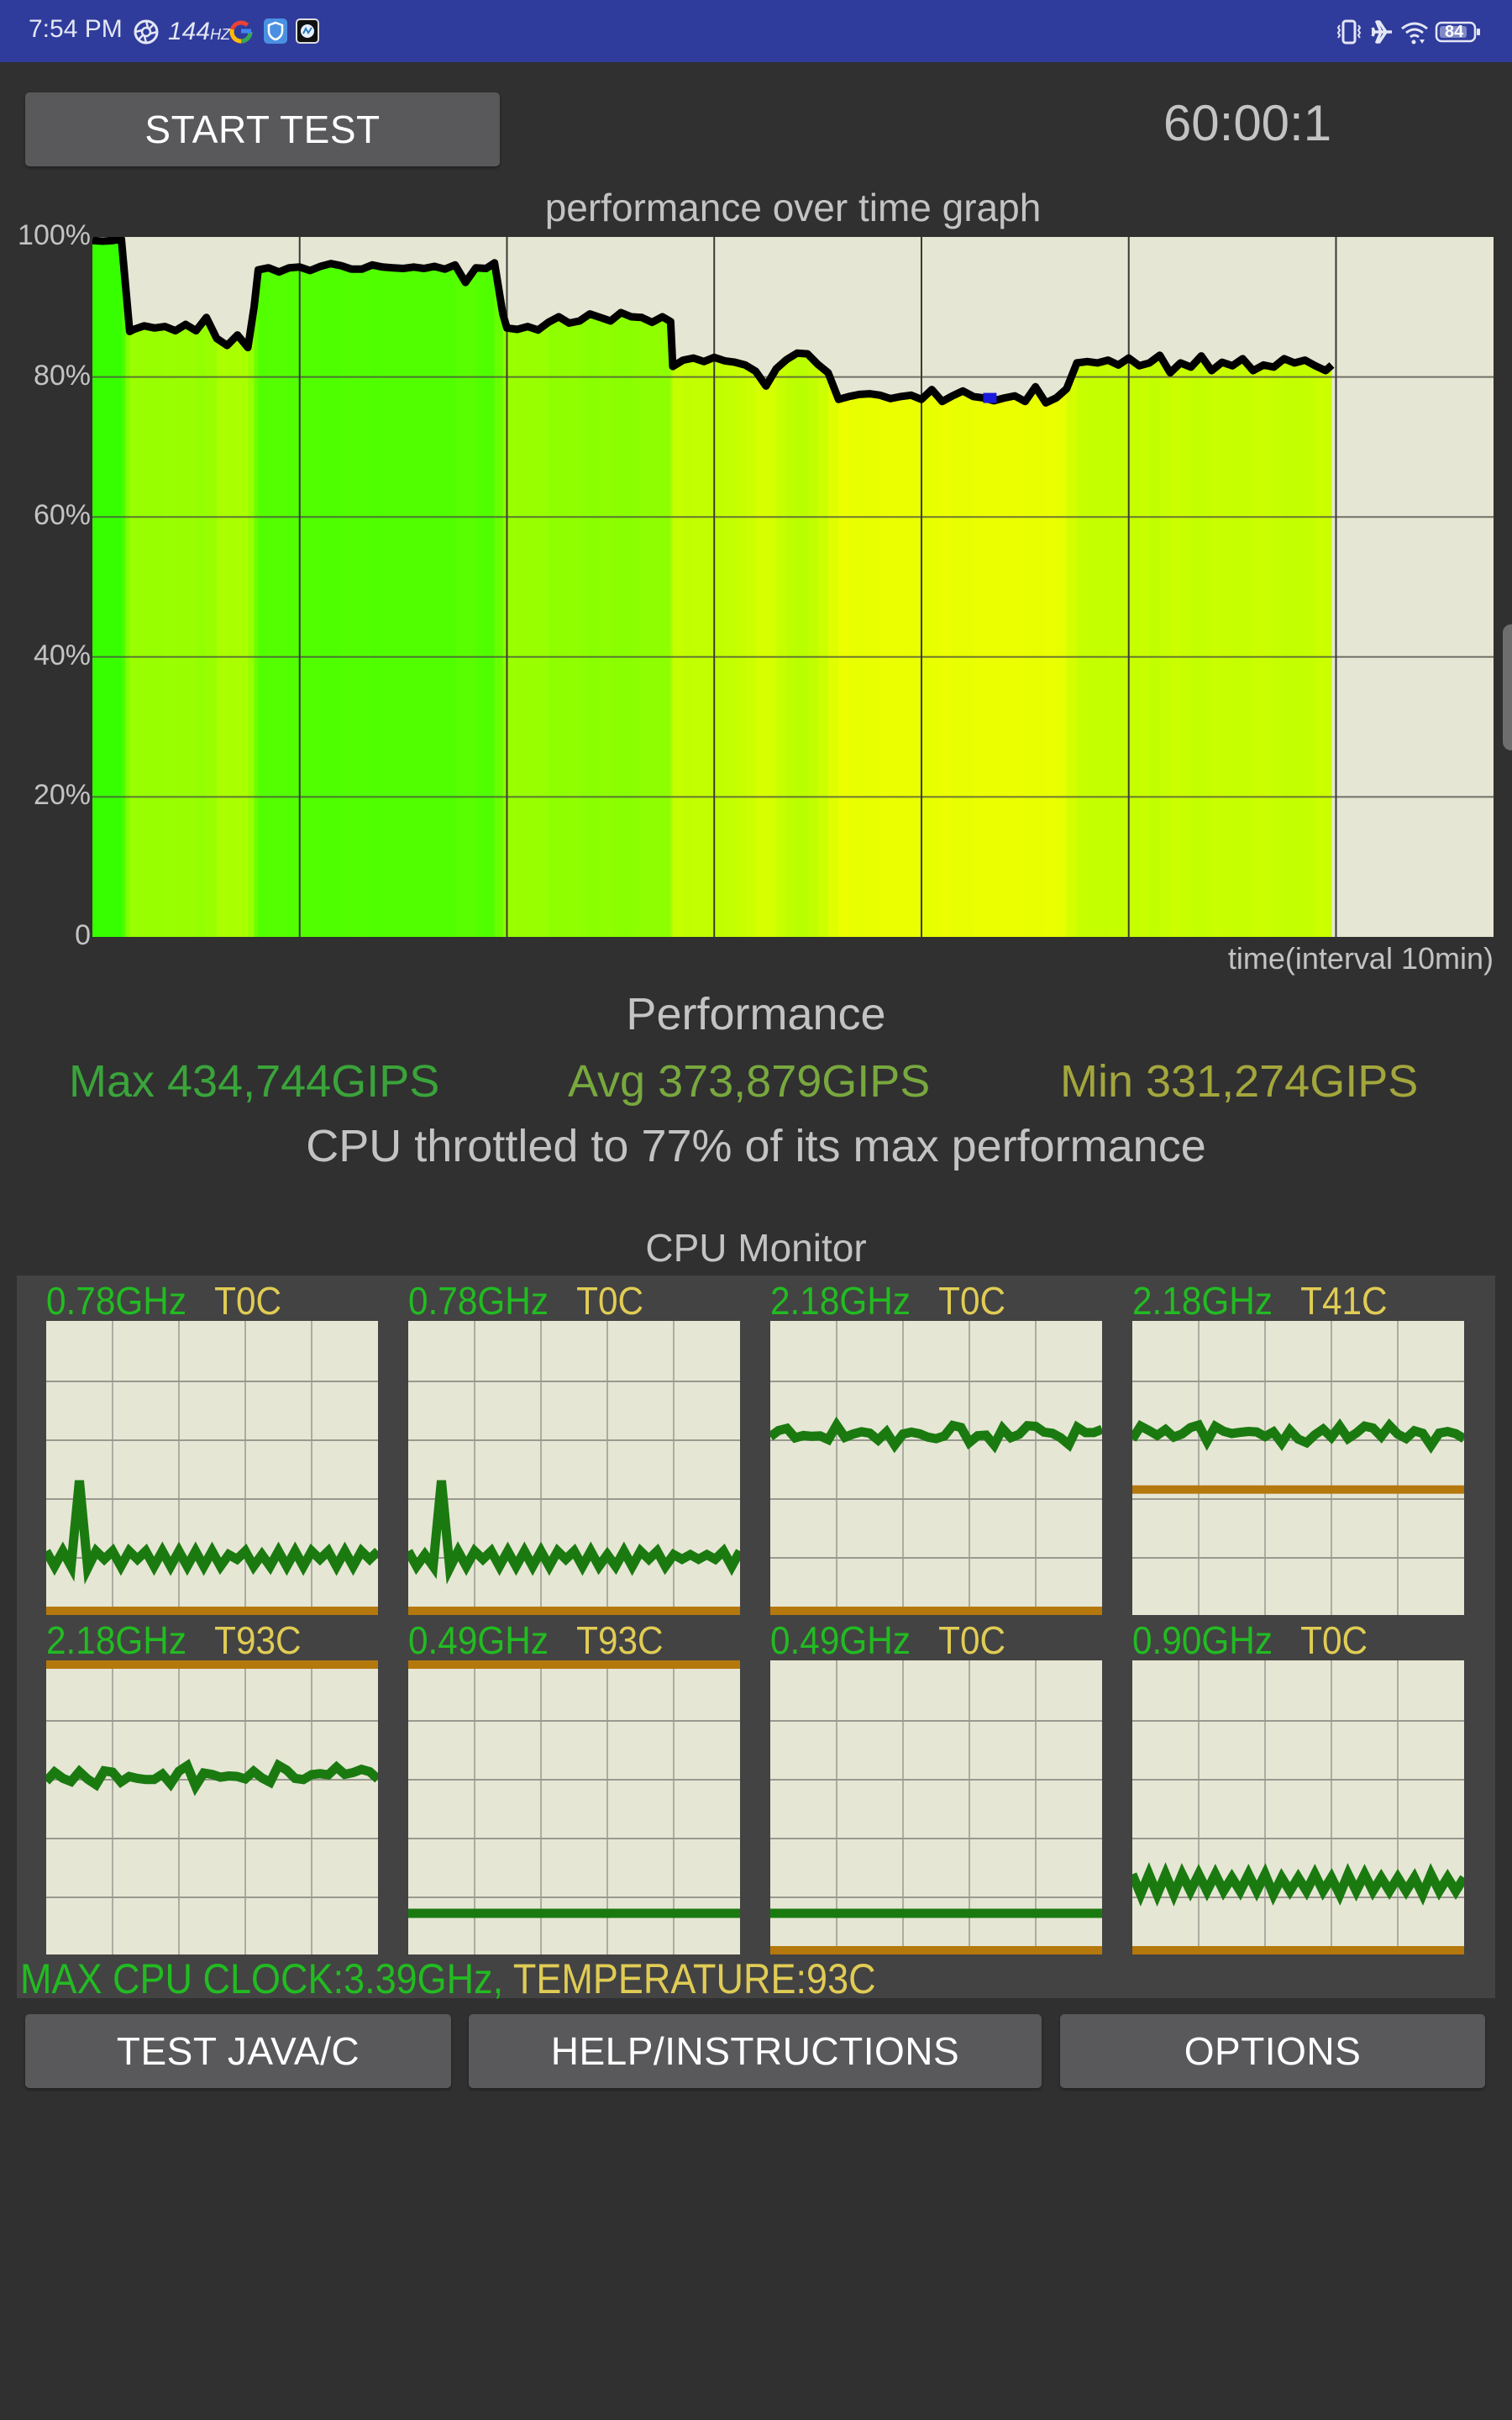 The image size is (1512, 2420). What do you see at coordinates (1458, 31) in the screenshot?
I see `battery-icon: 84` at bounding box center [1458, 31].